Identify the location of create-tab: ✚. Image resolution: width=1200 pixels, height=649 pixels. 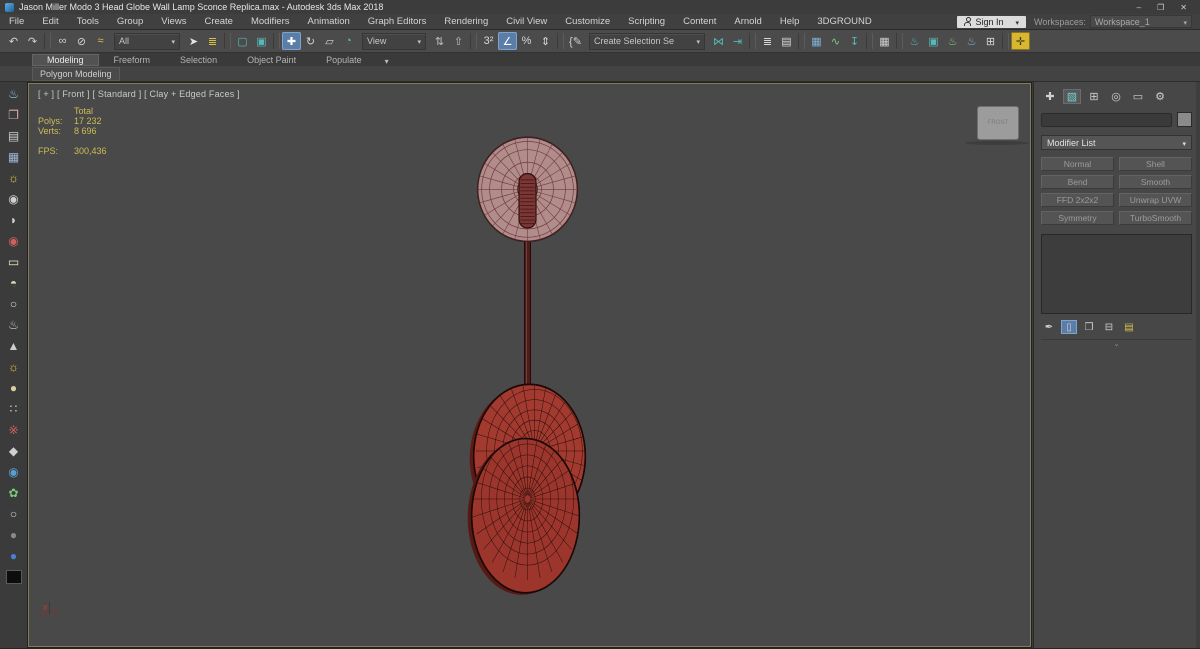
(1050, 96).